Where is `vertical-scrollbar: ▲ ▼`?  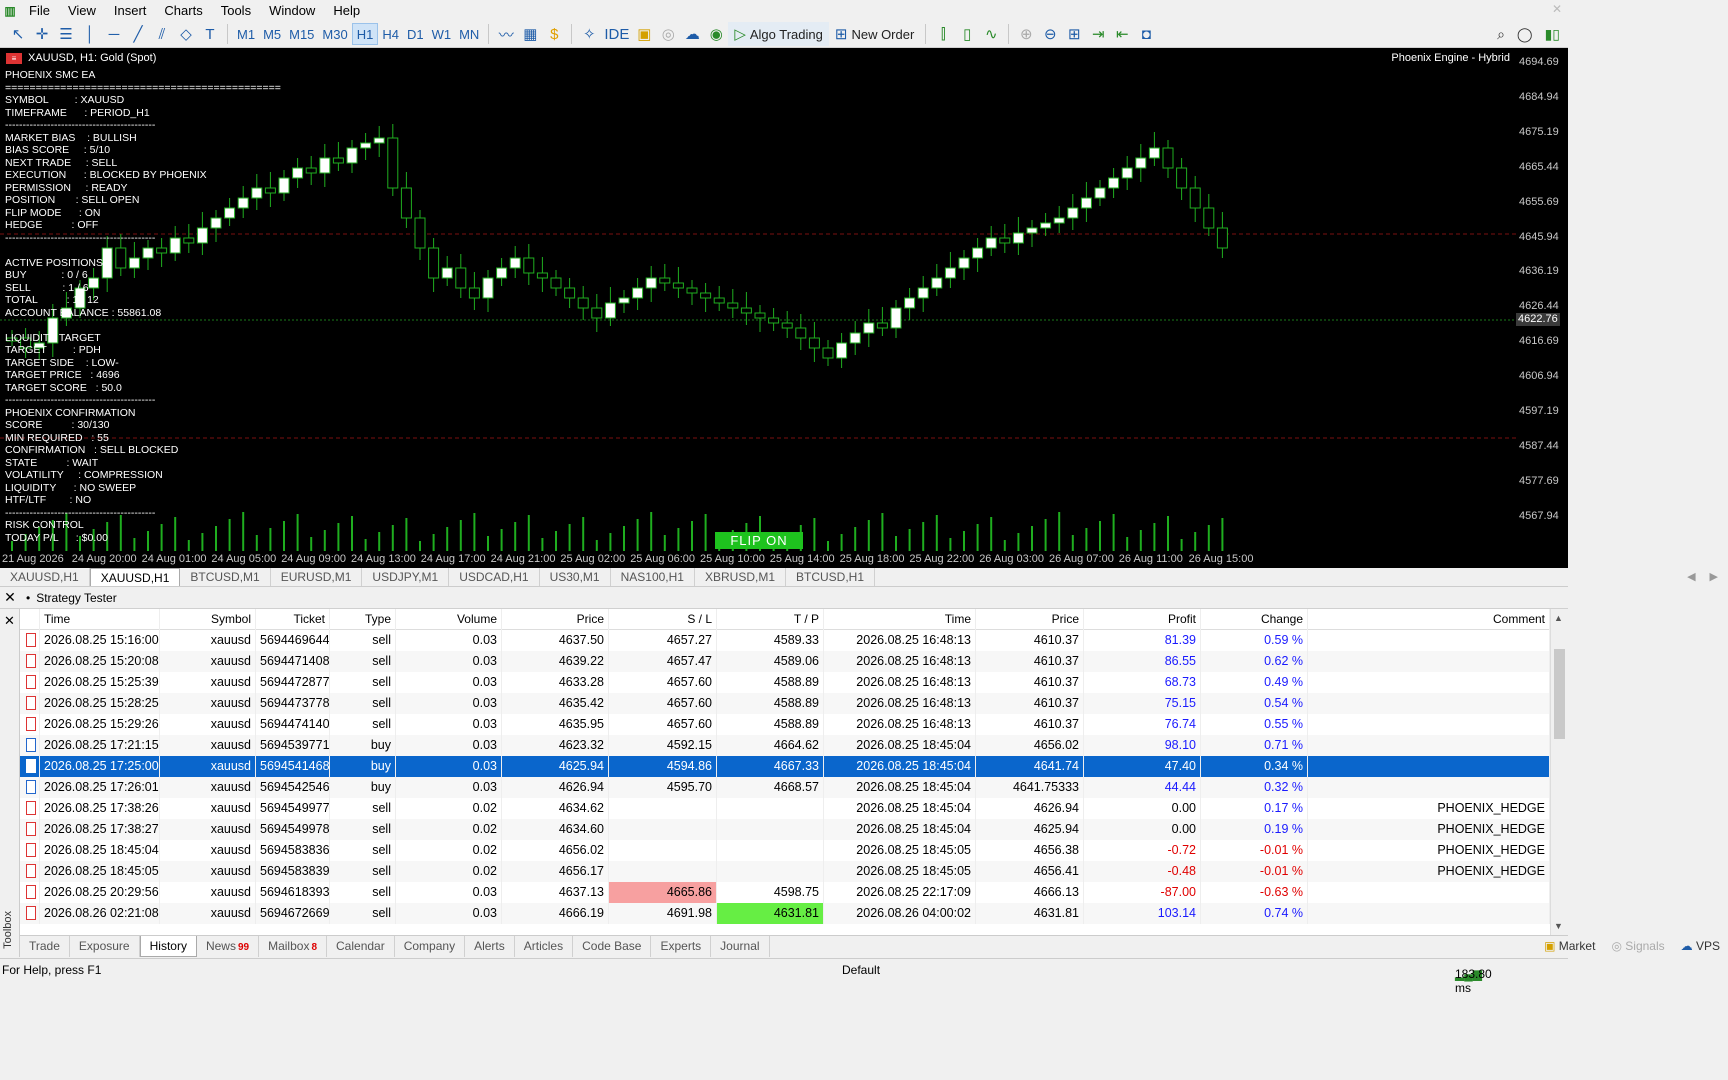 vertical-scrollbar: ▲ ▼ is located at coordinates (1559, 772).